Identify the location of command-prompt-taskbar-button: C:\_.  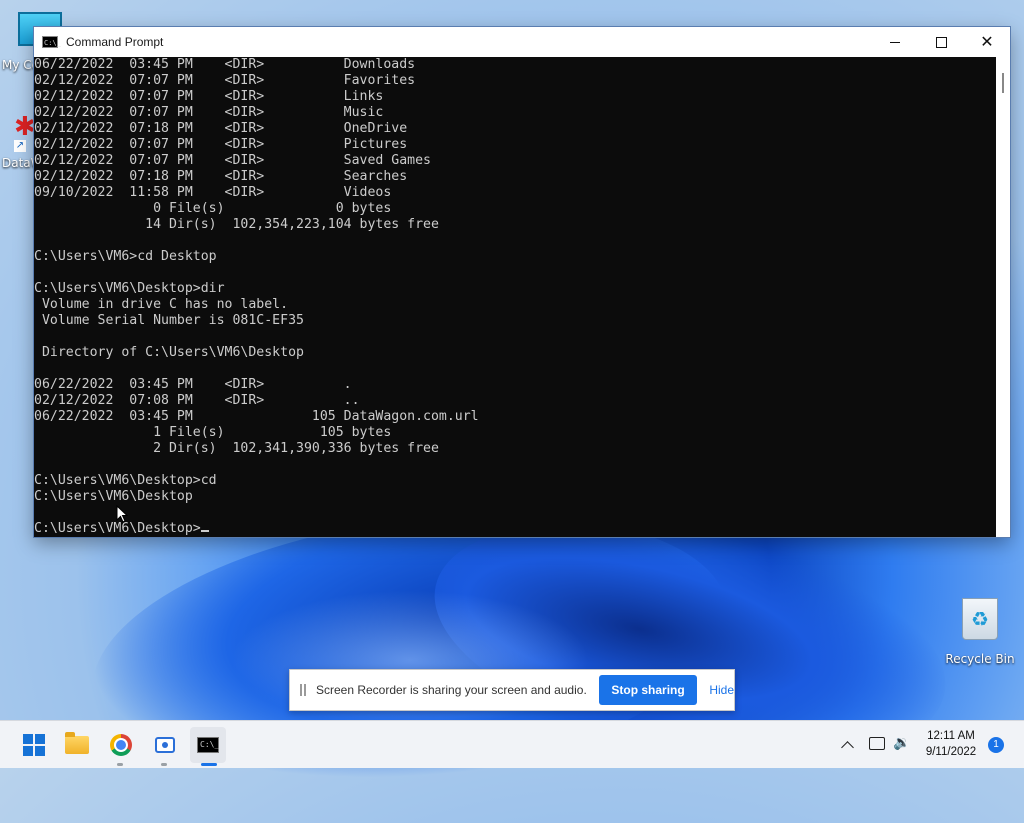
(208, 745).